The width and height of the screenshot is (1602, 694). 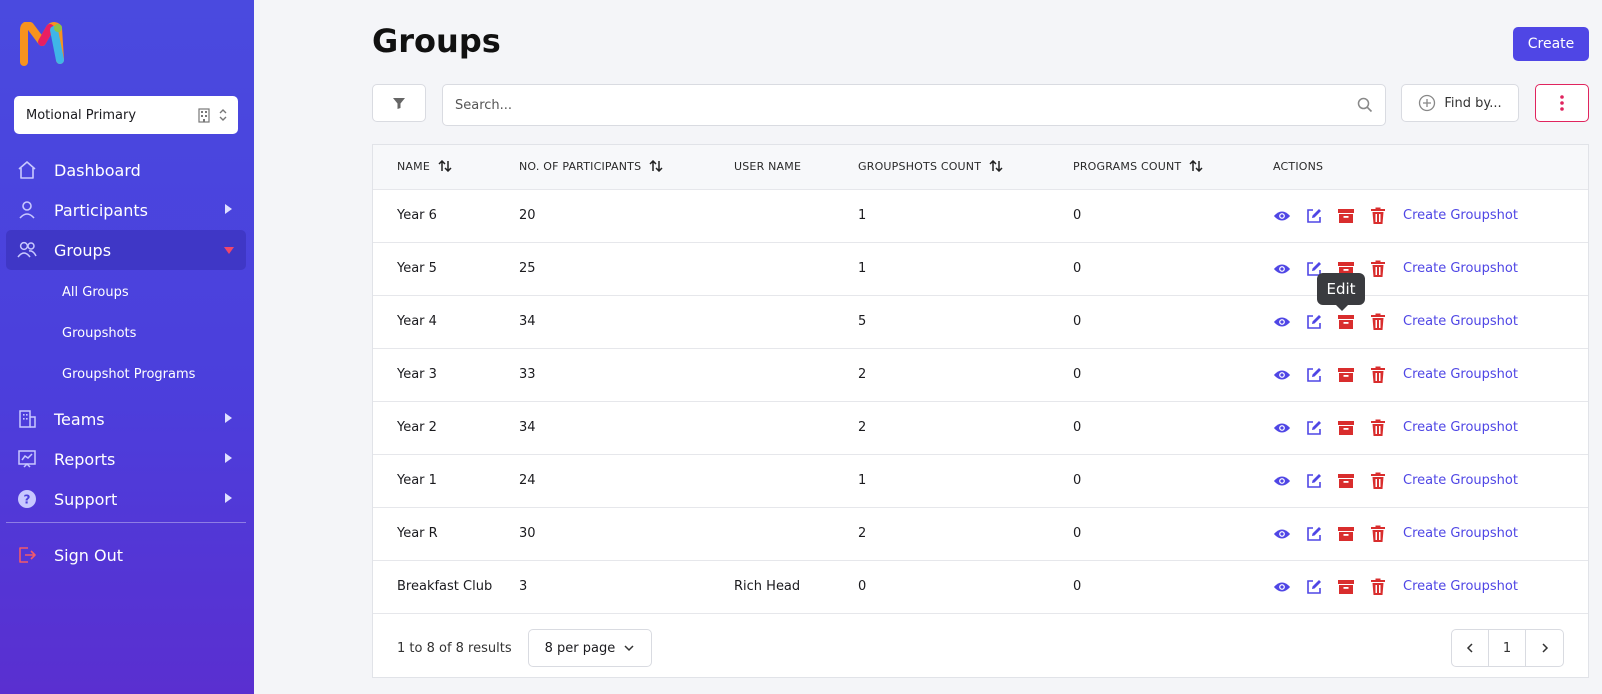 I want to click on cell-participants: 20, so click(x=626, y=216).